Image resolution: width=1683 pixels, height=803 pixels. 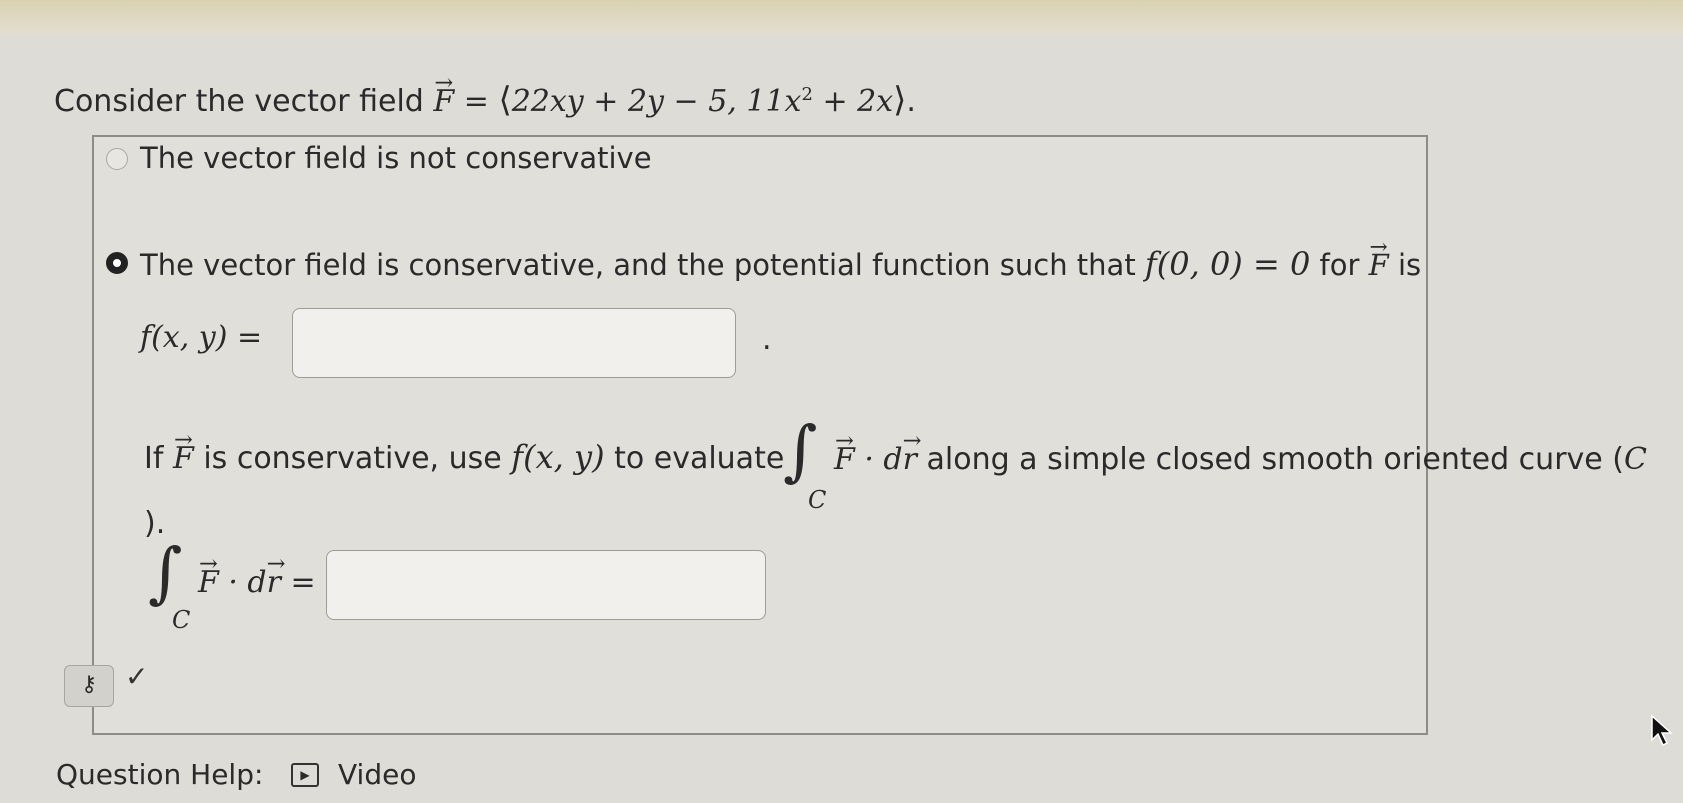 I want to click on line-integral-input, so click(x=546, y=585).